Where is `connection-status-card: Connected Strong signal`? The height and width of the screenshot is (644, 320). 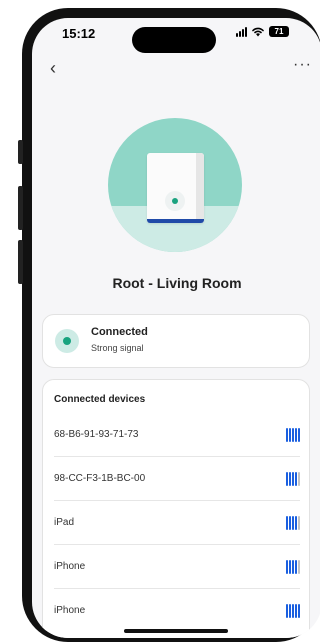
connection-status-card: Connected Strong signal is located at coordinates (176, 341).